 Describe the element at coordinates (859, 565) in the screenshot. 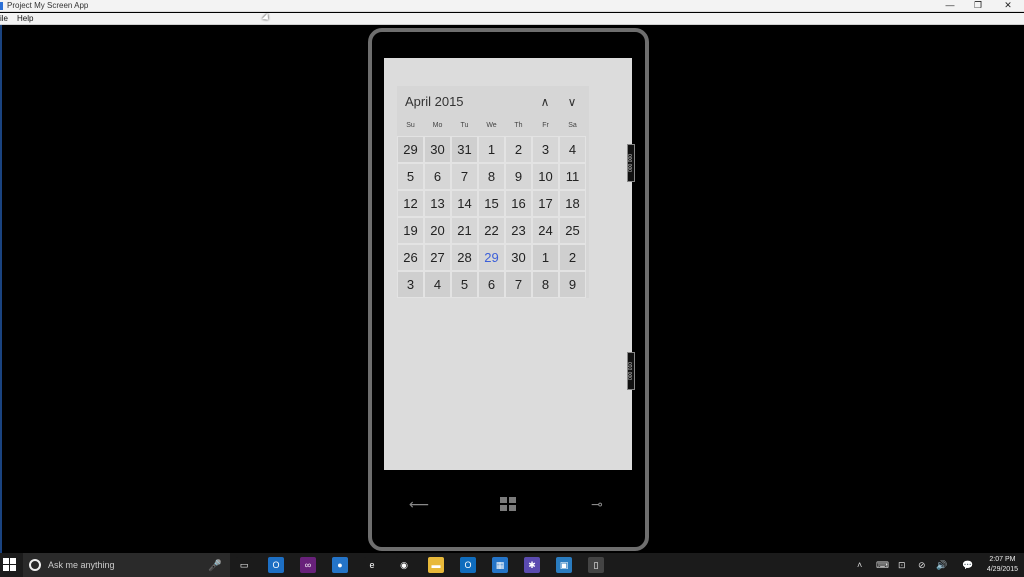

I see `show-hidden-icons-icon: ˄` at that location.